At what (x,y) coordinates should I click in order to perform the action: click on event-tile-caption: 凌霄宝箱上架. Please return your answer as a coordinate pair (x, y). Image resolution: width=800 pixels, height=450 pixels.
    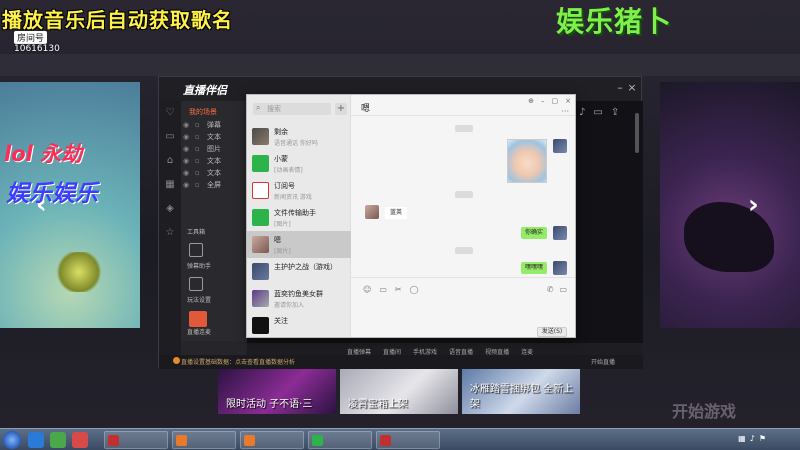
    Looking at the image, I should click on (378, 404).